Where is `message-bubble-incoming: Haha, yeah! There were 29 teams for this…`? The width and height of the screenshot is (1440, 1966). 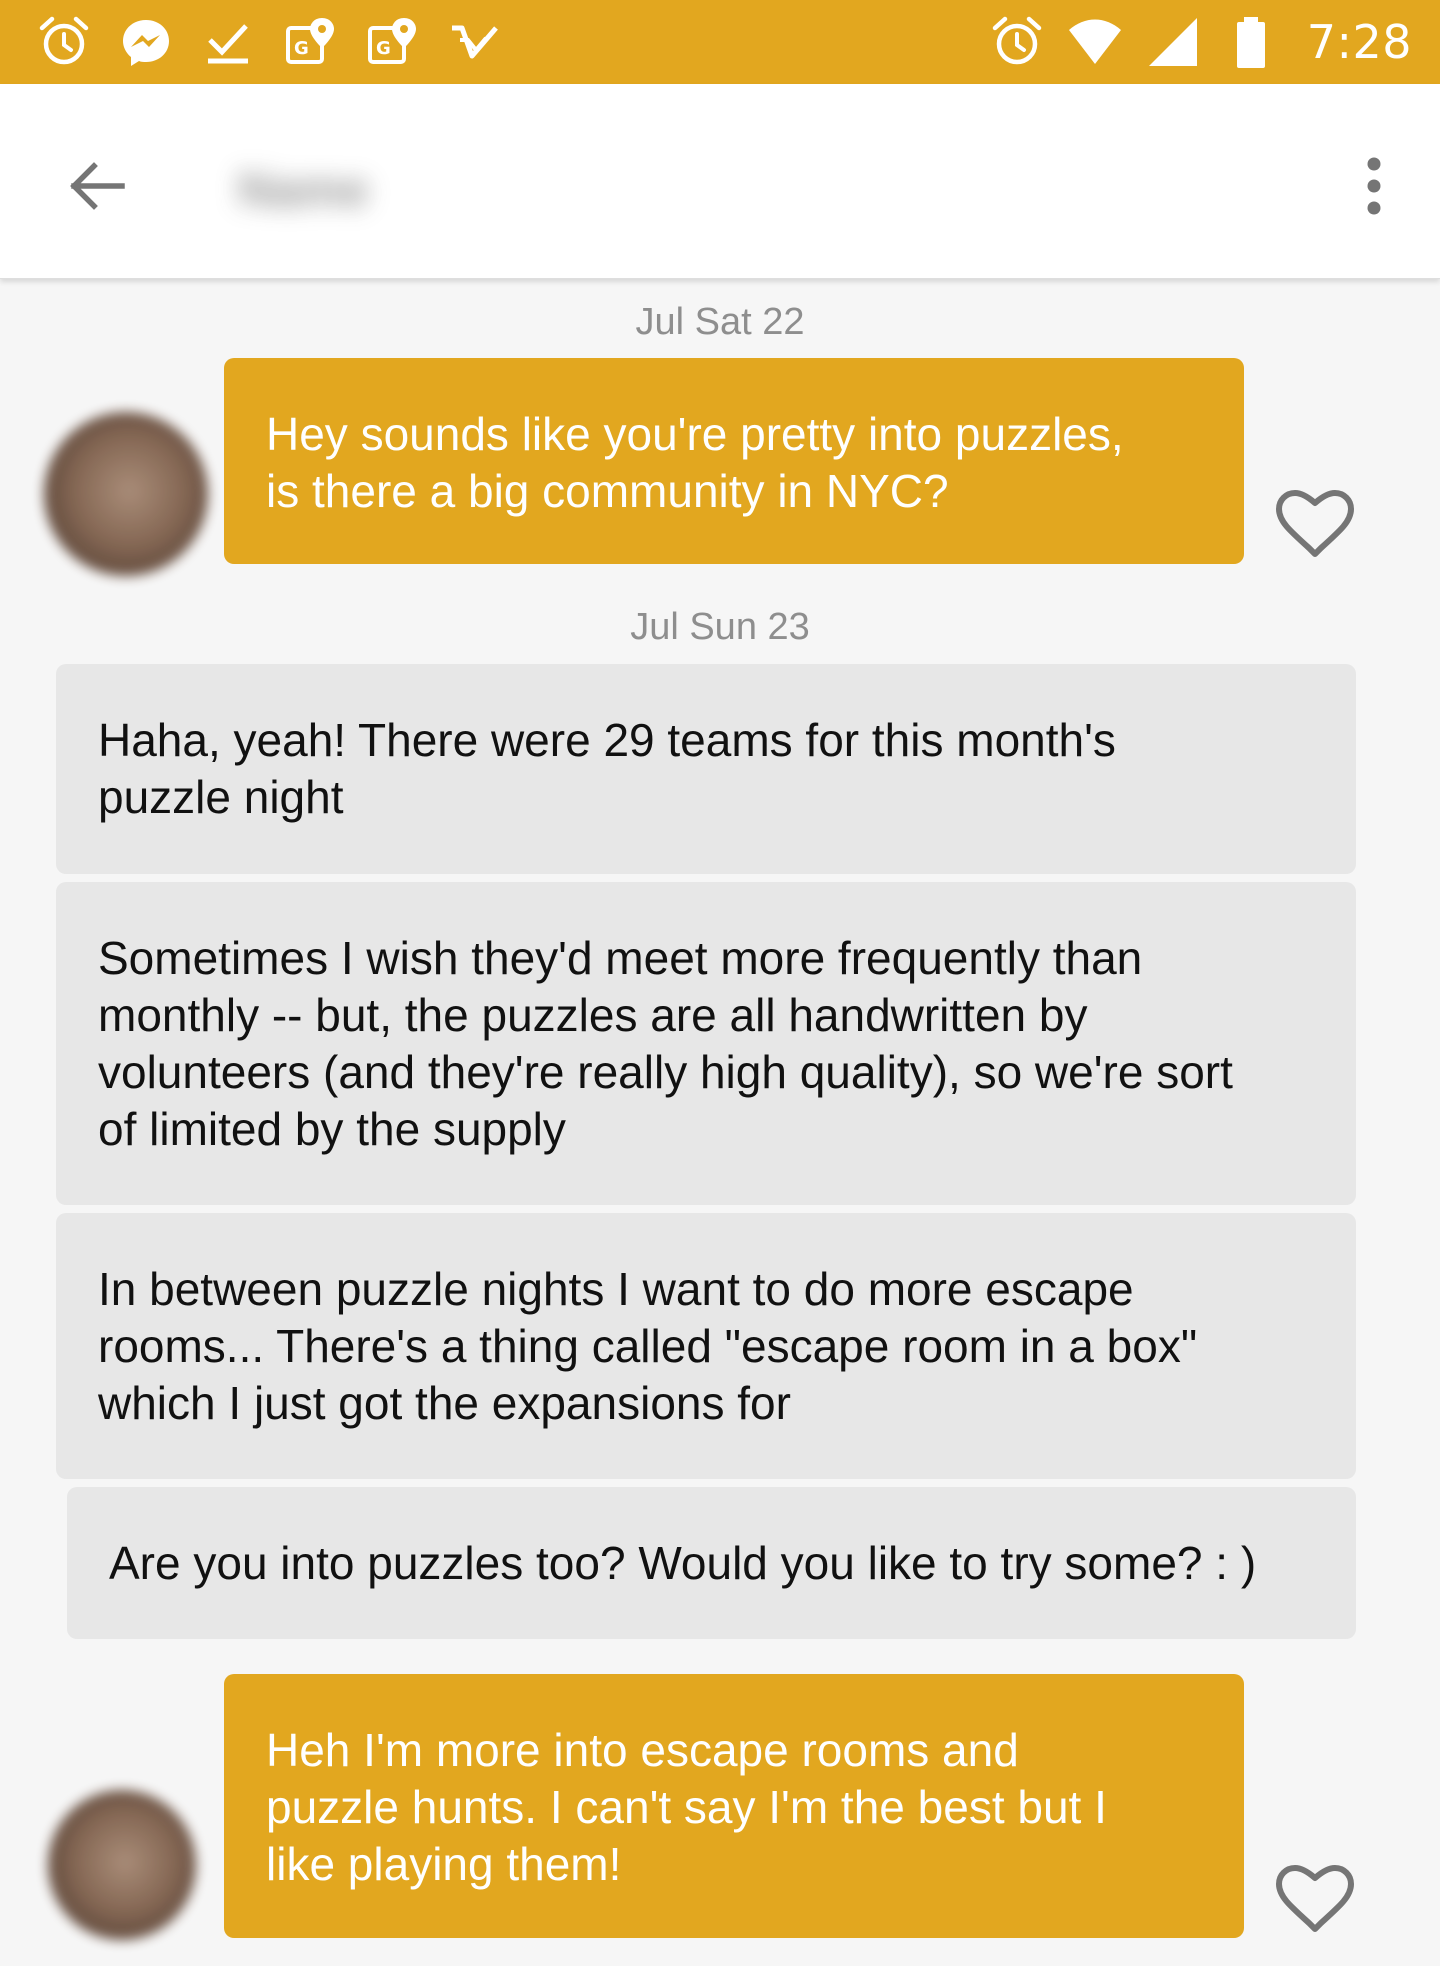
message-bubble-incoming: Haha, yeah! There were 29 teams for this… is located at coordinates (706, 769).